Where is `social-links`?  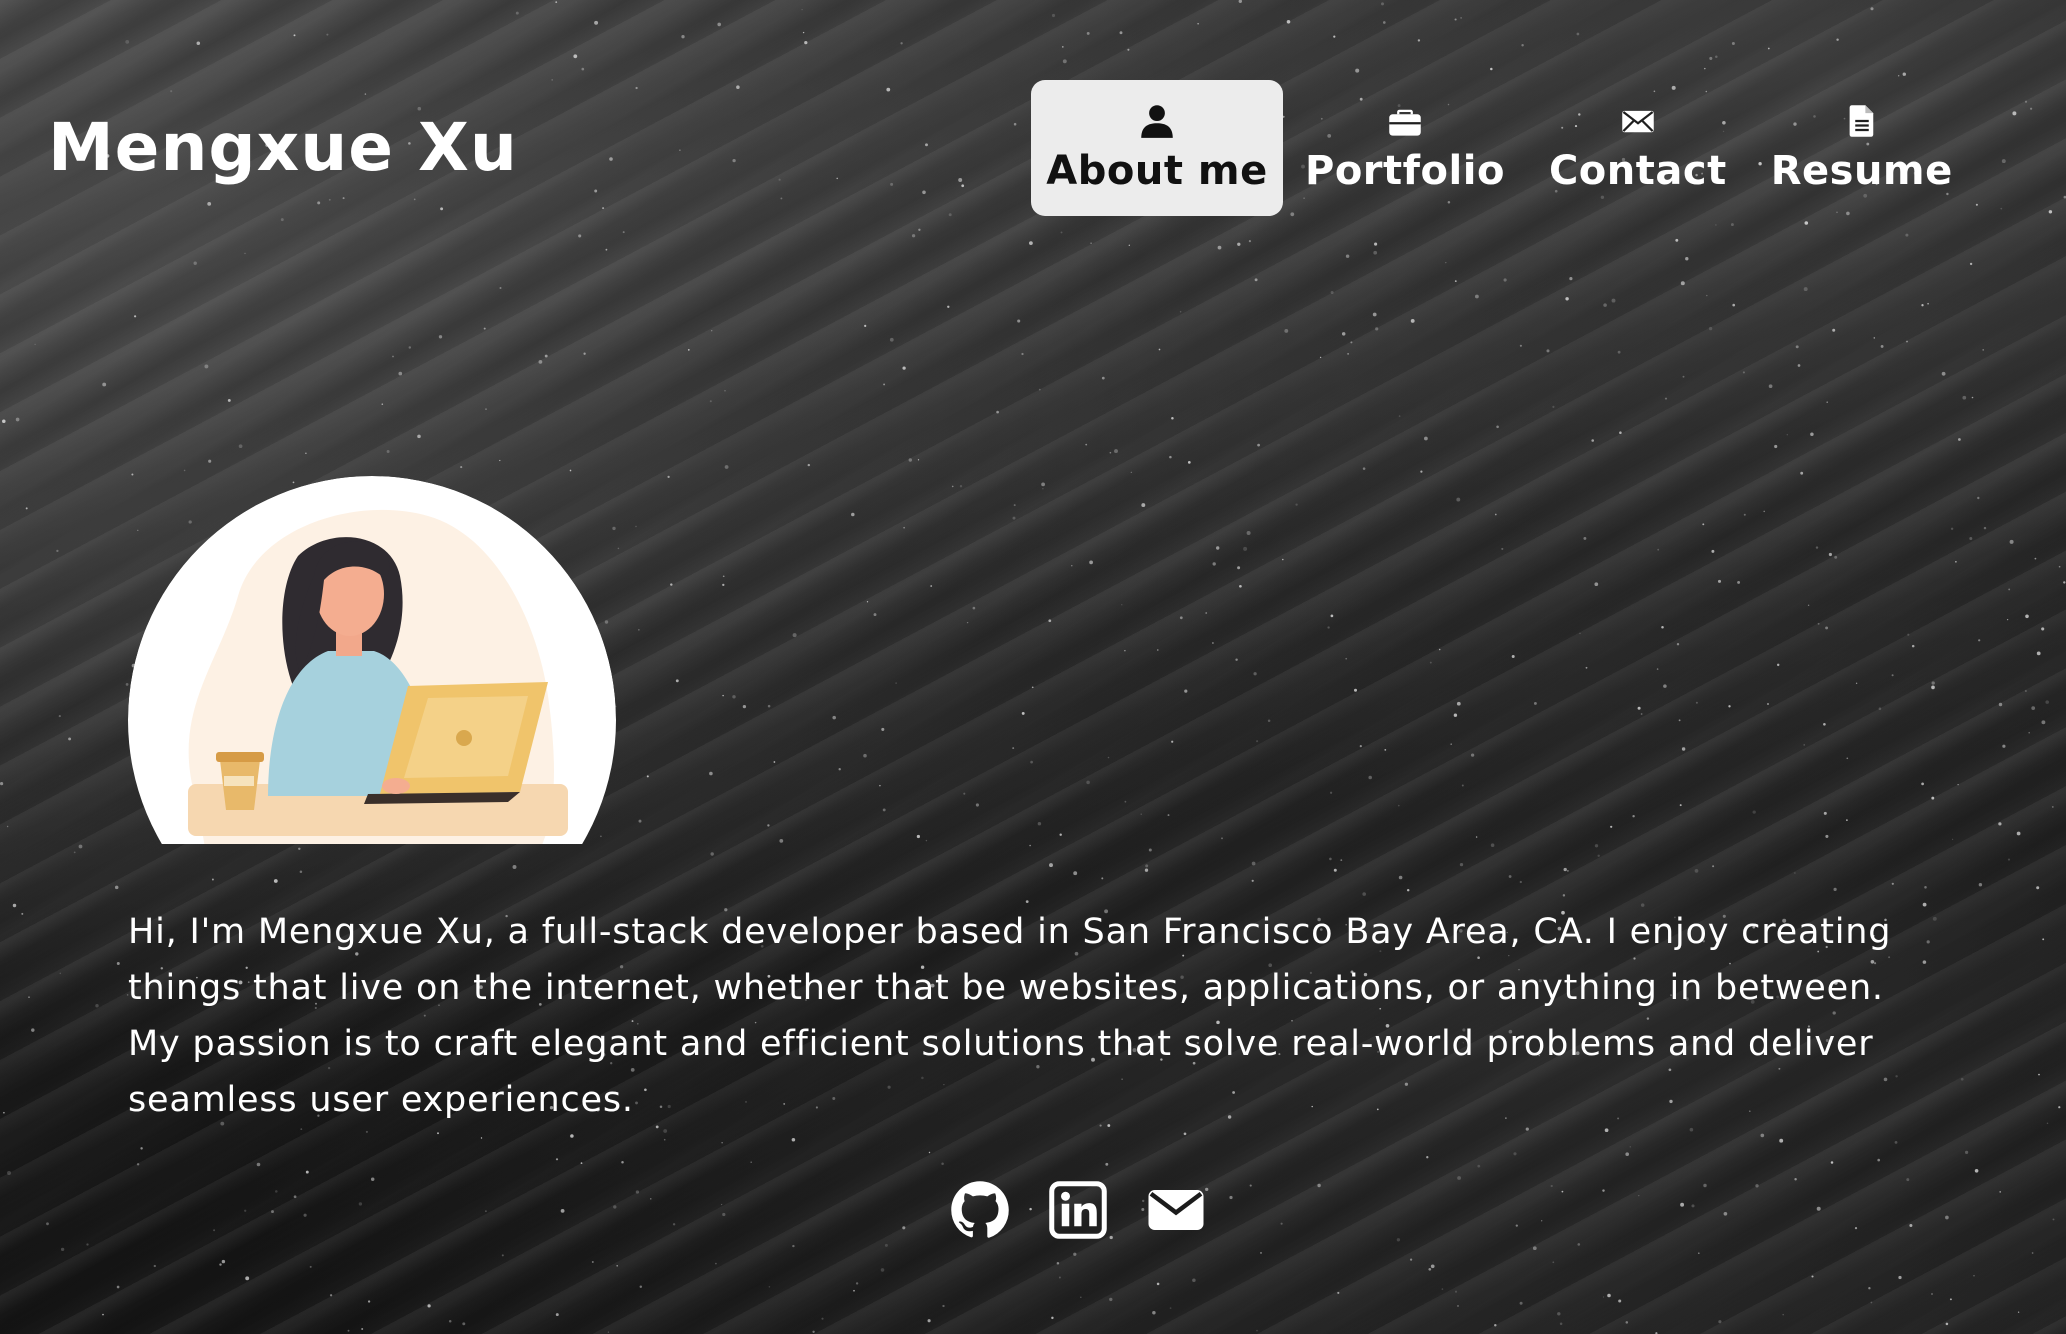 social-links is located at coordinates (1078, 1210).